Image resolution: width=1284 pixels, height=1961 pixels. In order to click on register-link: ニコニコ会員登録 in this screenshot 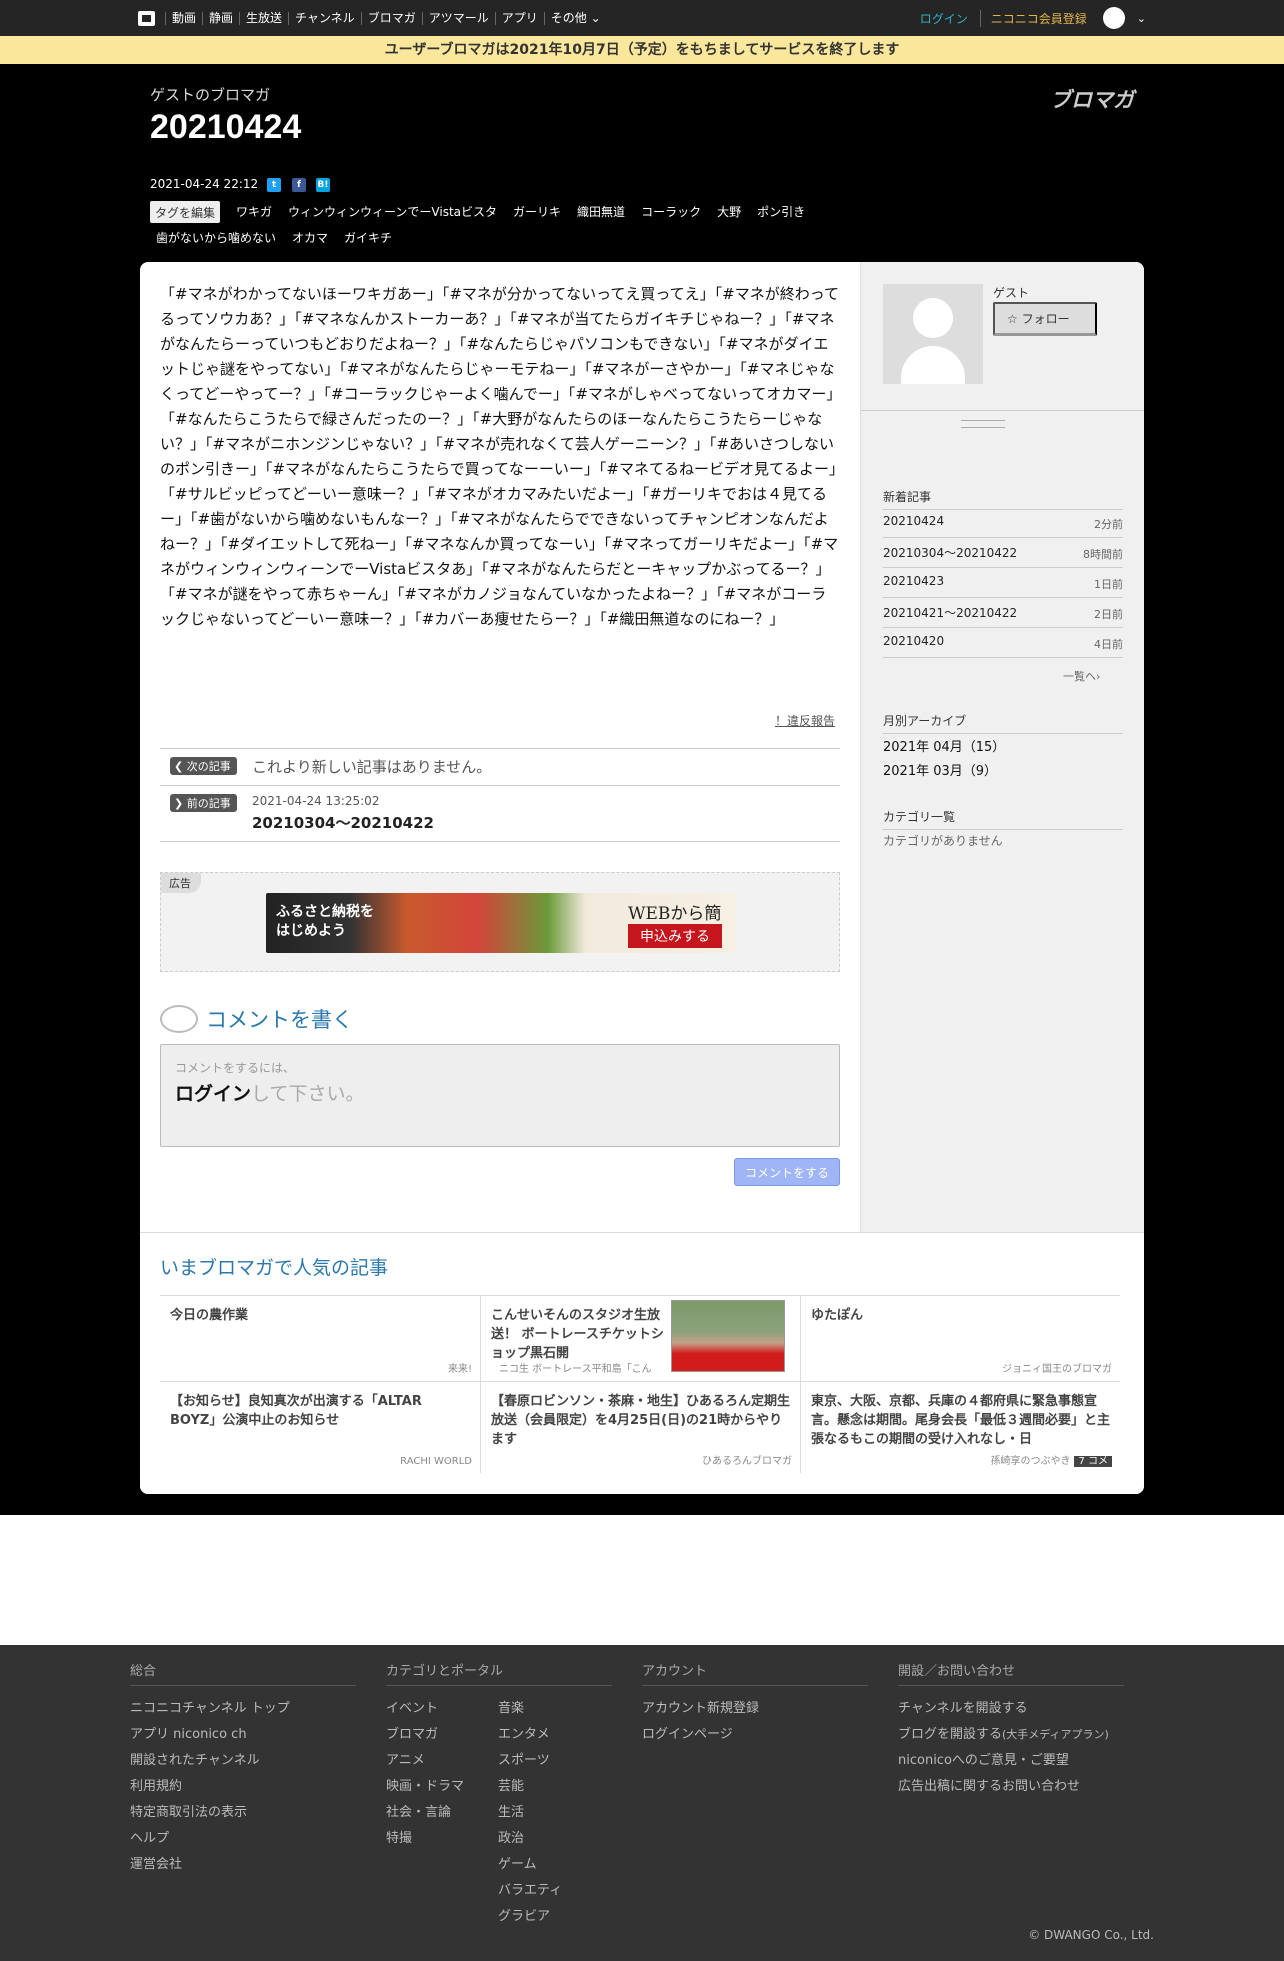, I will do `click(1033, 18)`.